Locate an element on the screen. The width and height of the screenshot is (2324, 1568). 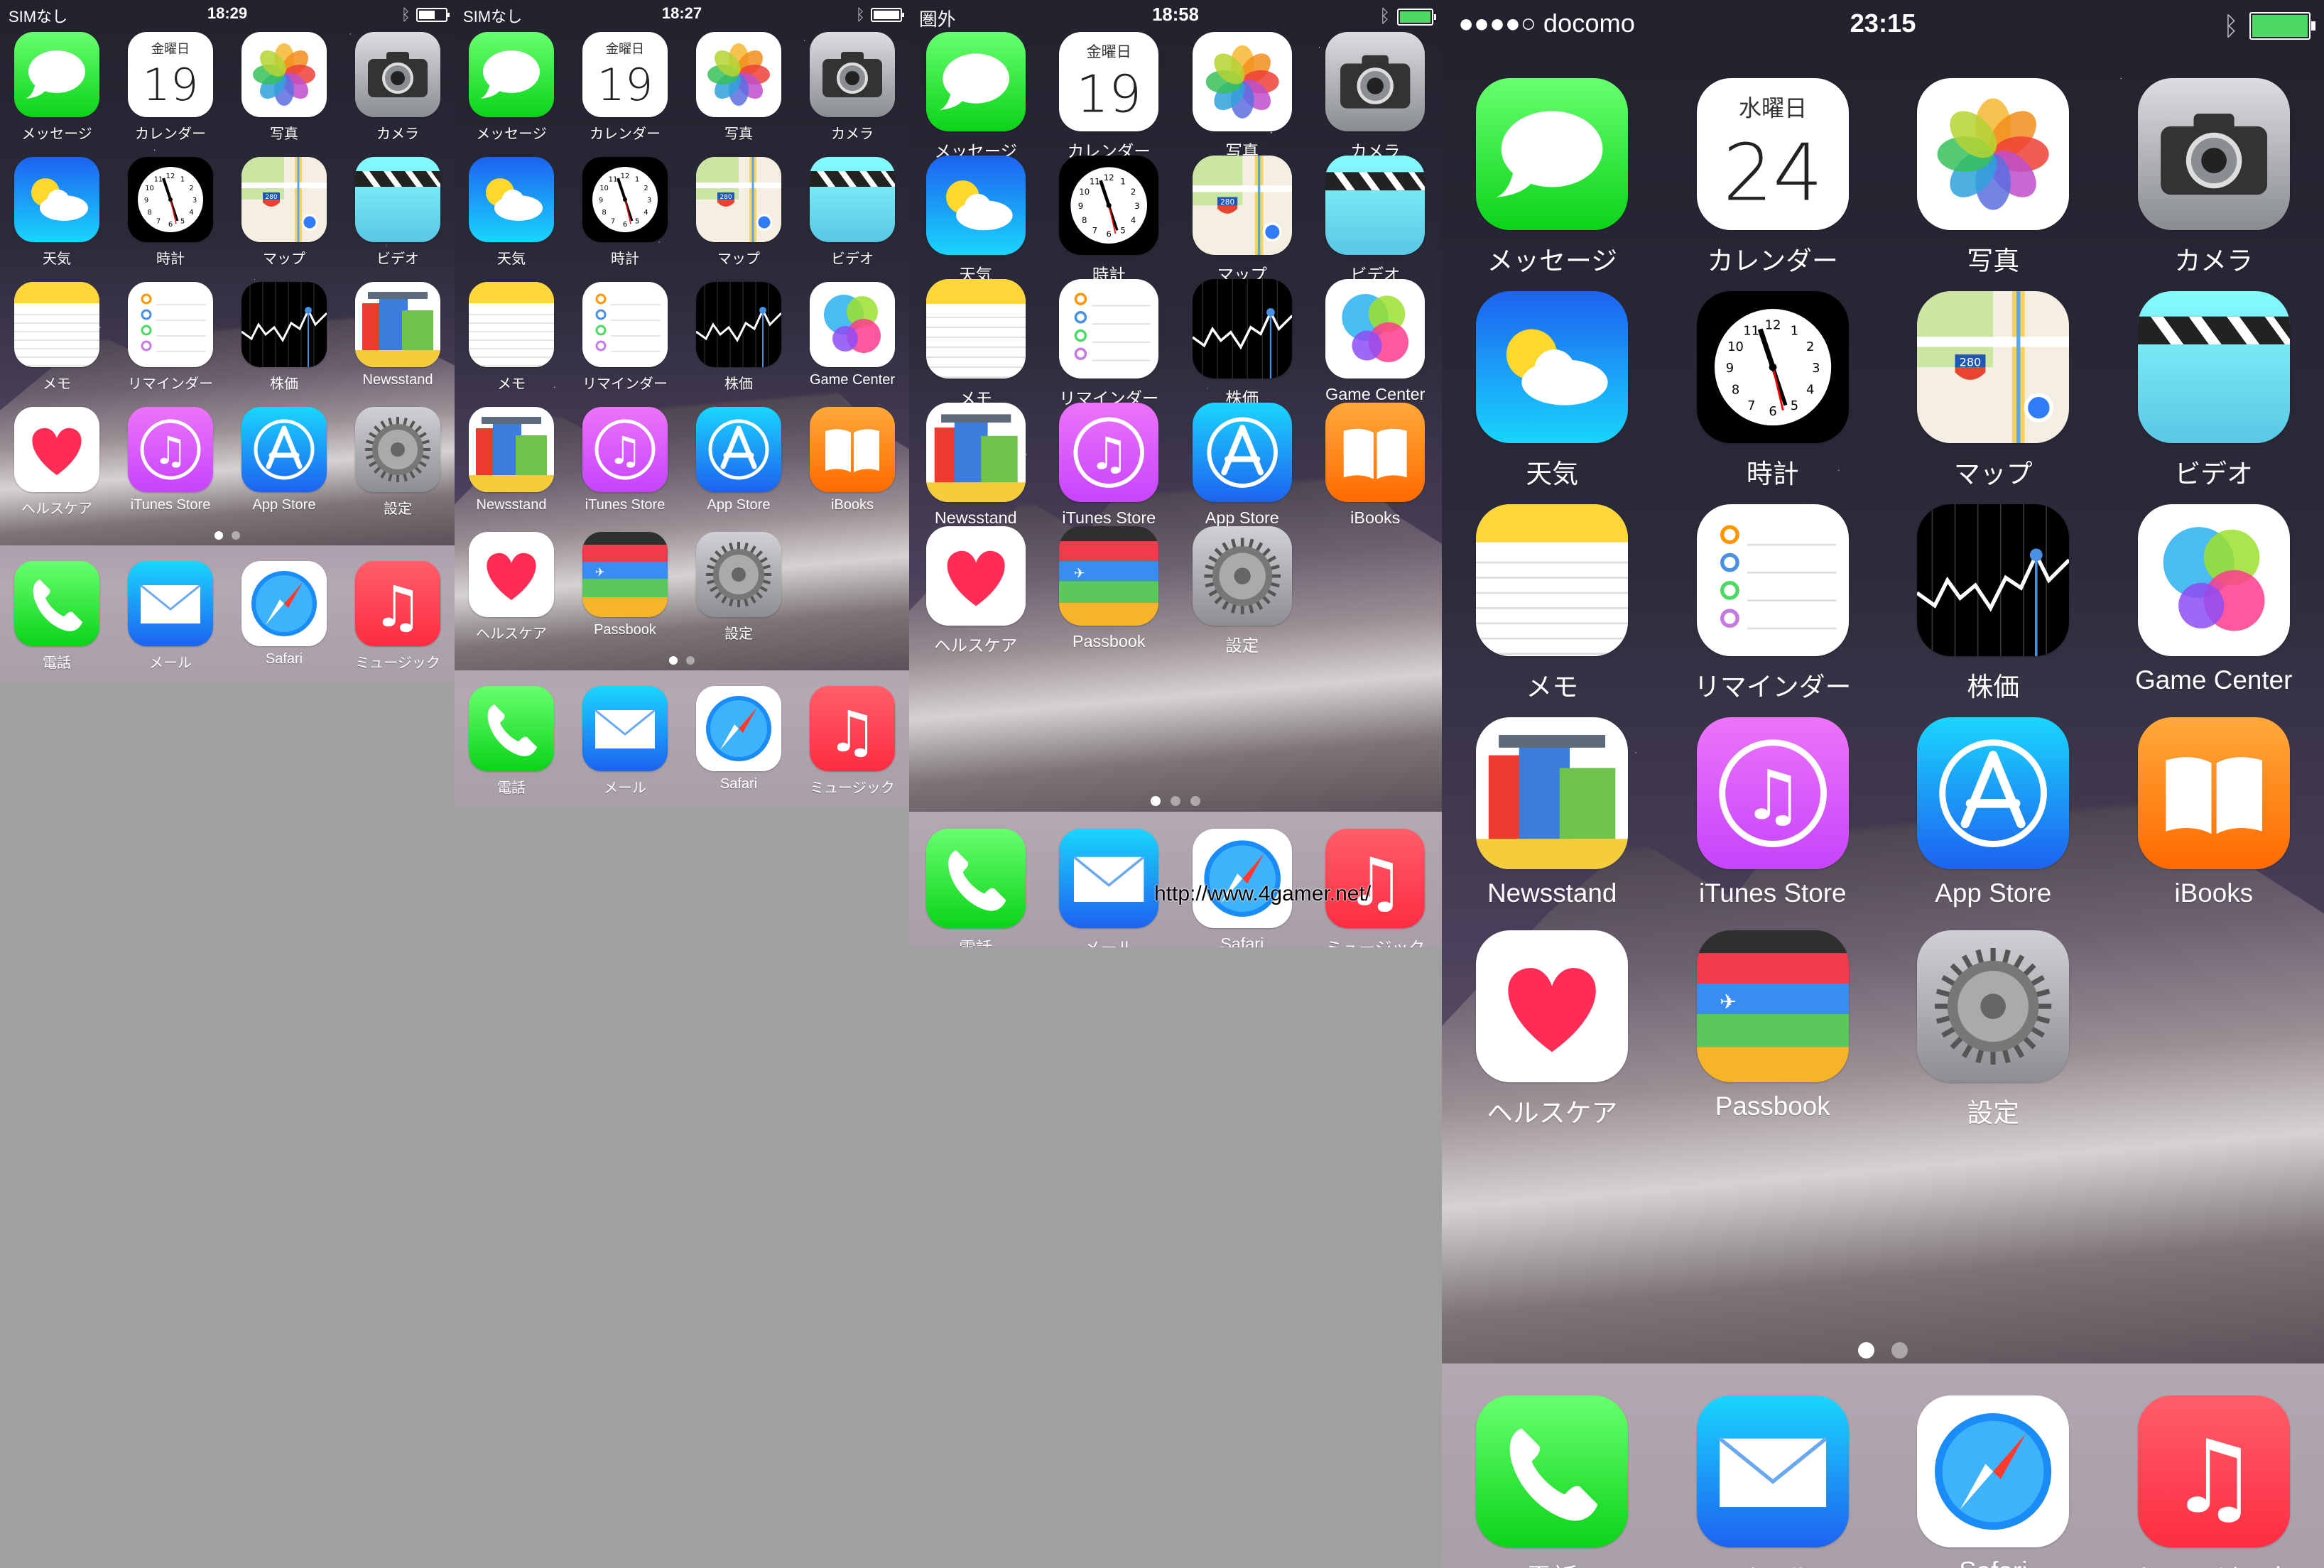
app-passbook: ✈ Passbook is located at coordinates (1109, 591).